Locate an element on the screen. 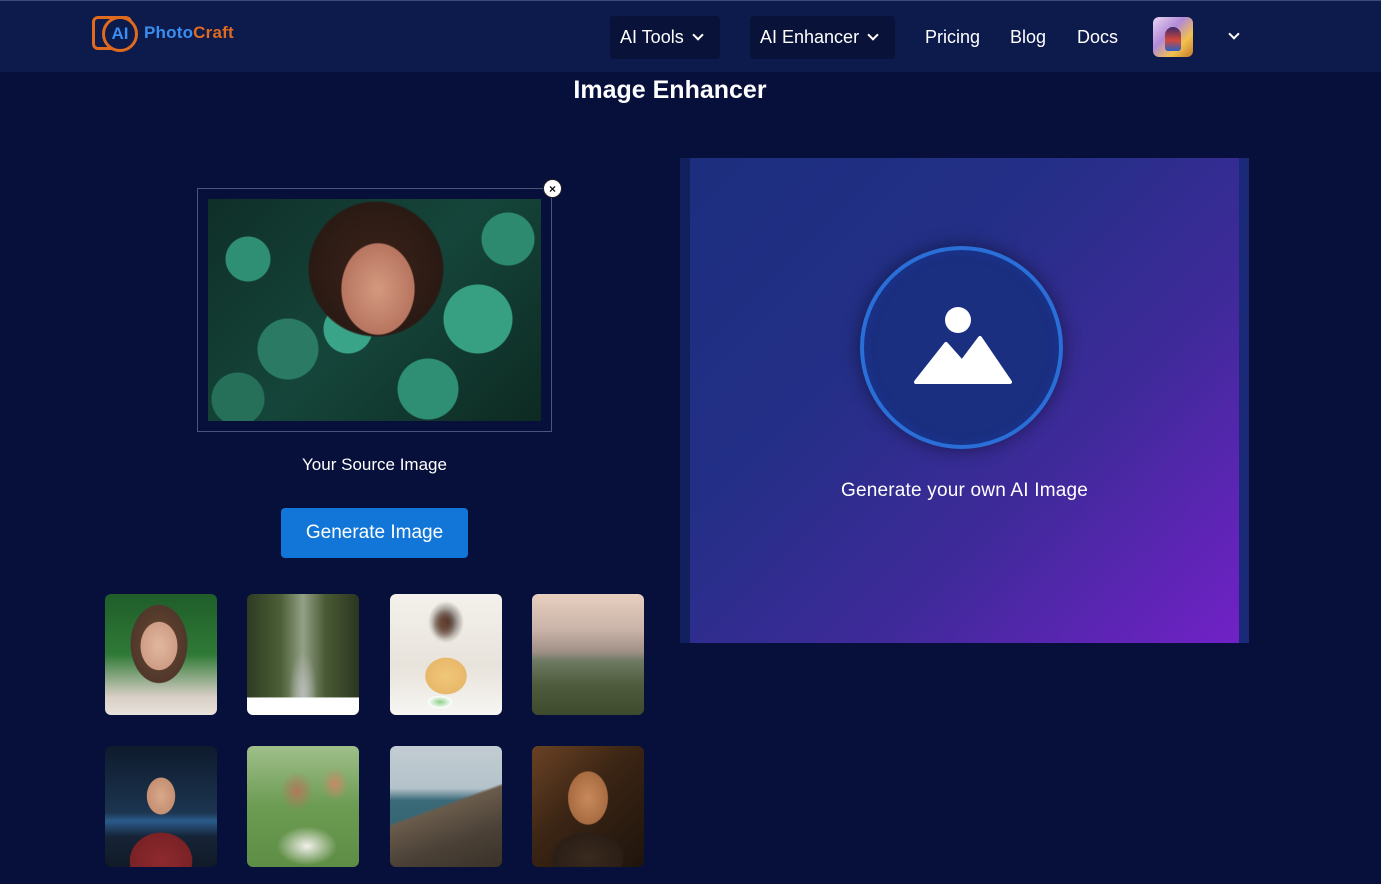  source-image-caption: Your Source Image is located at coordinates (374, 464).